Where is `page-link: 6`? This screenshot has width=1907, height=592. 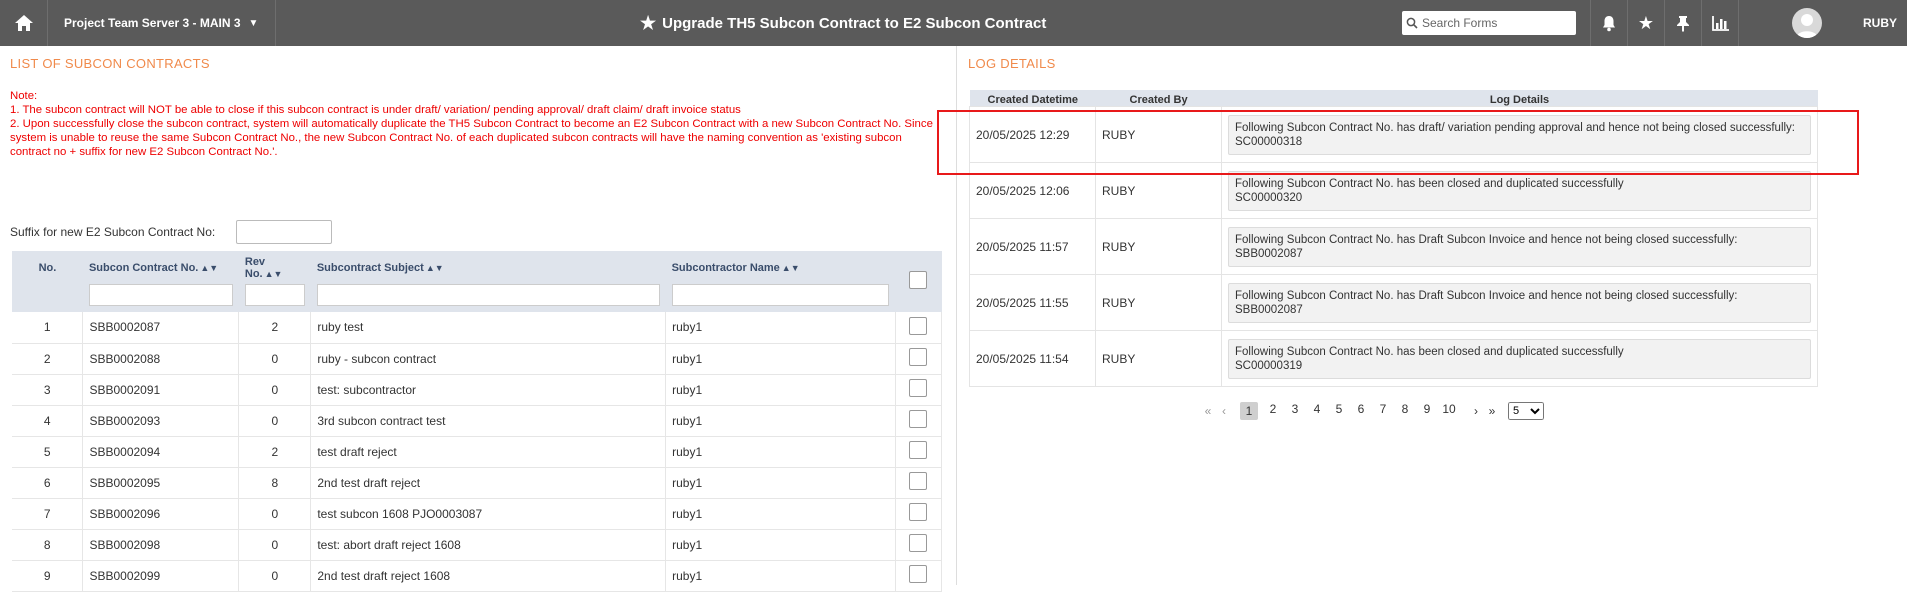
page-link: 6 is located at coordinates (1361, 411).